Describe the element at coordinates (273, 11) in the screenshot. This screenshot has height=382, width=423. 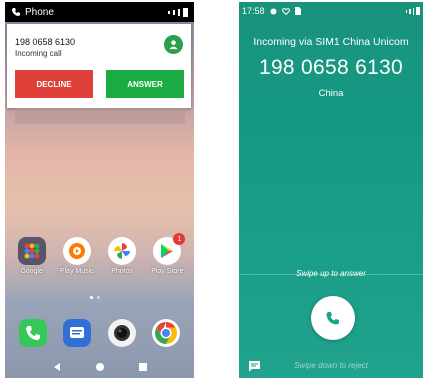
I see `notification-dot-icon` at that location.